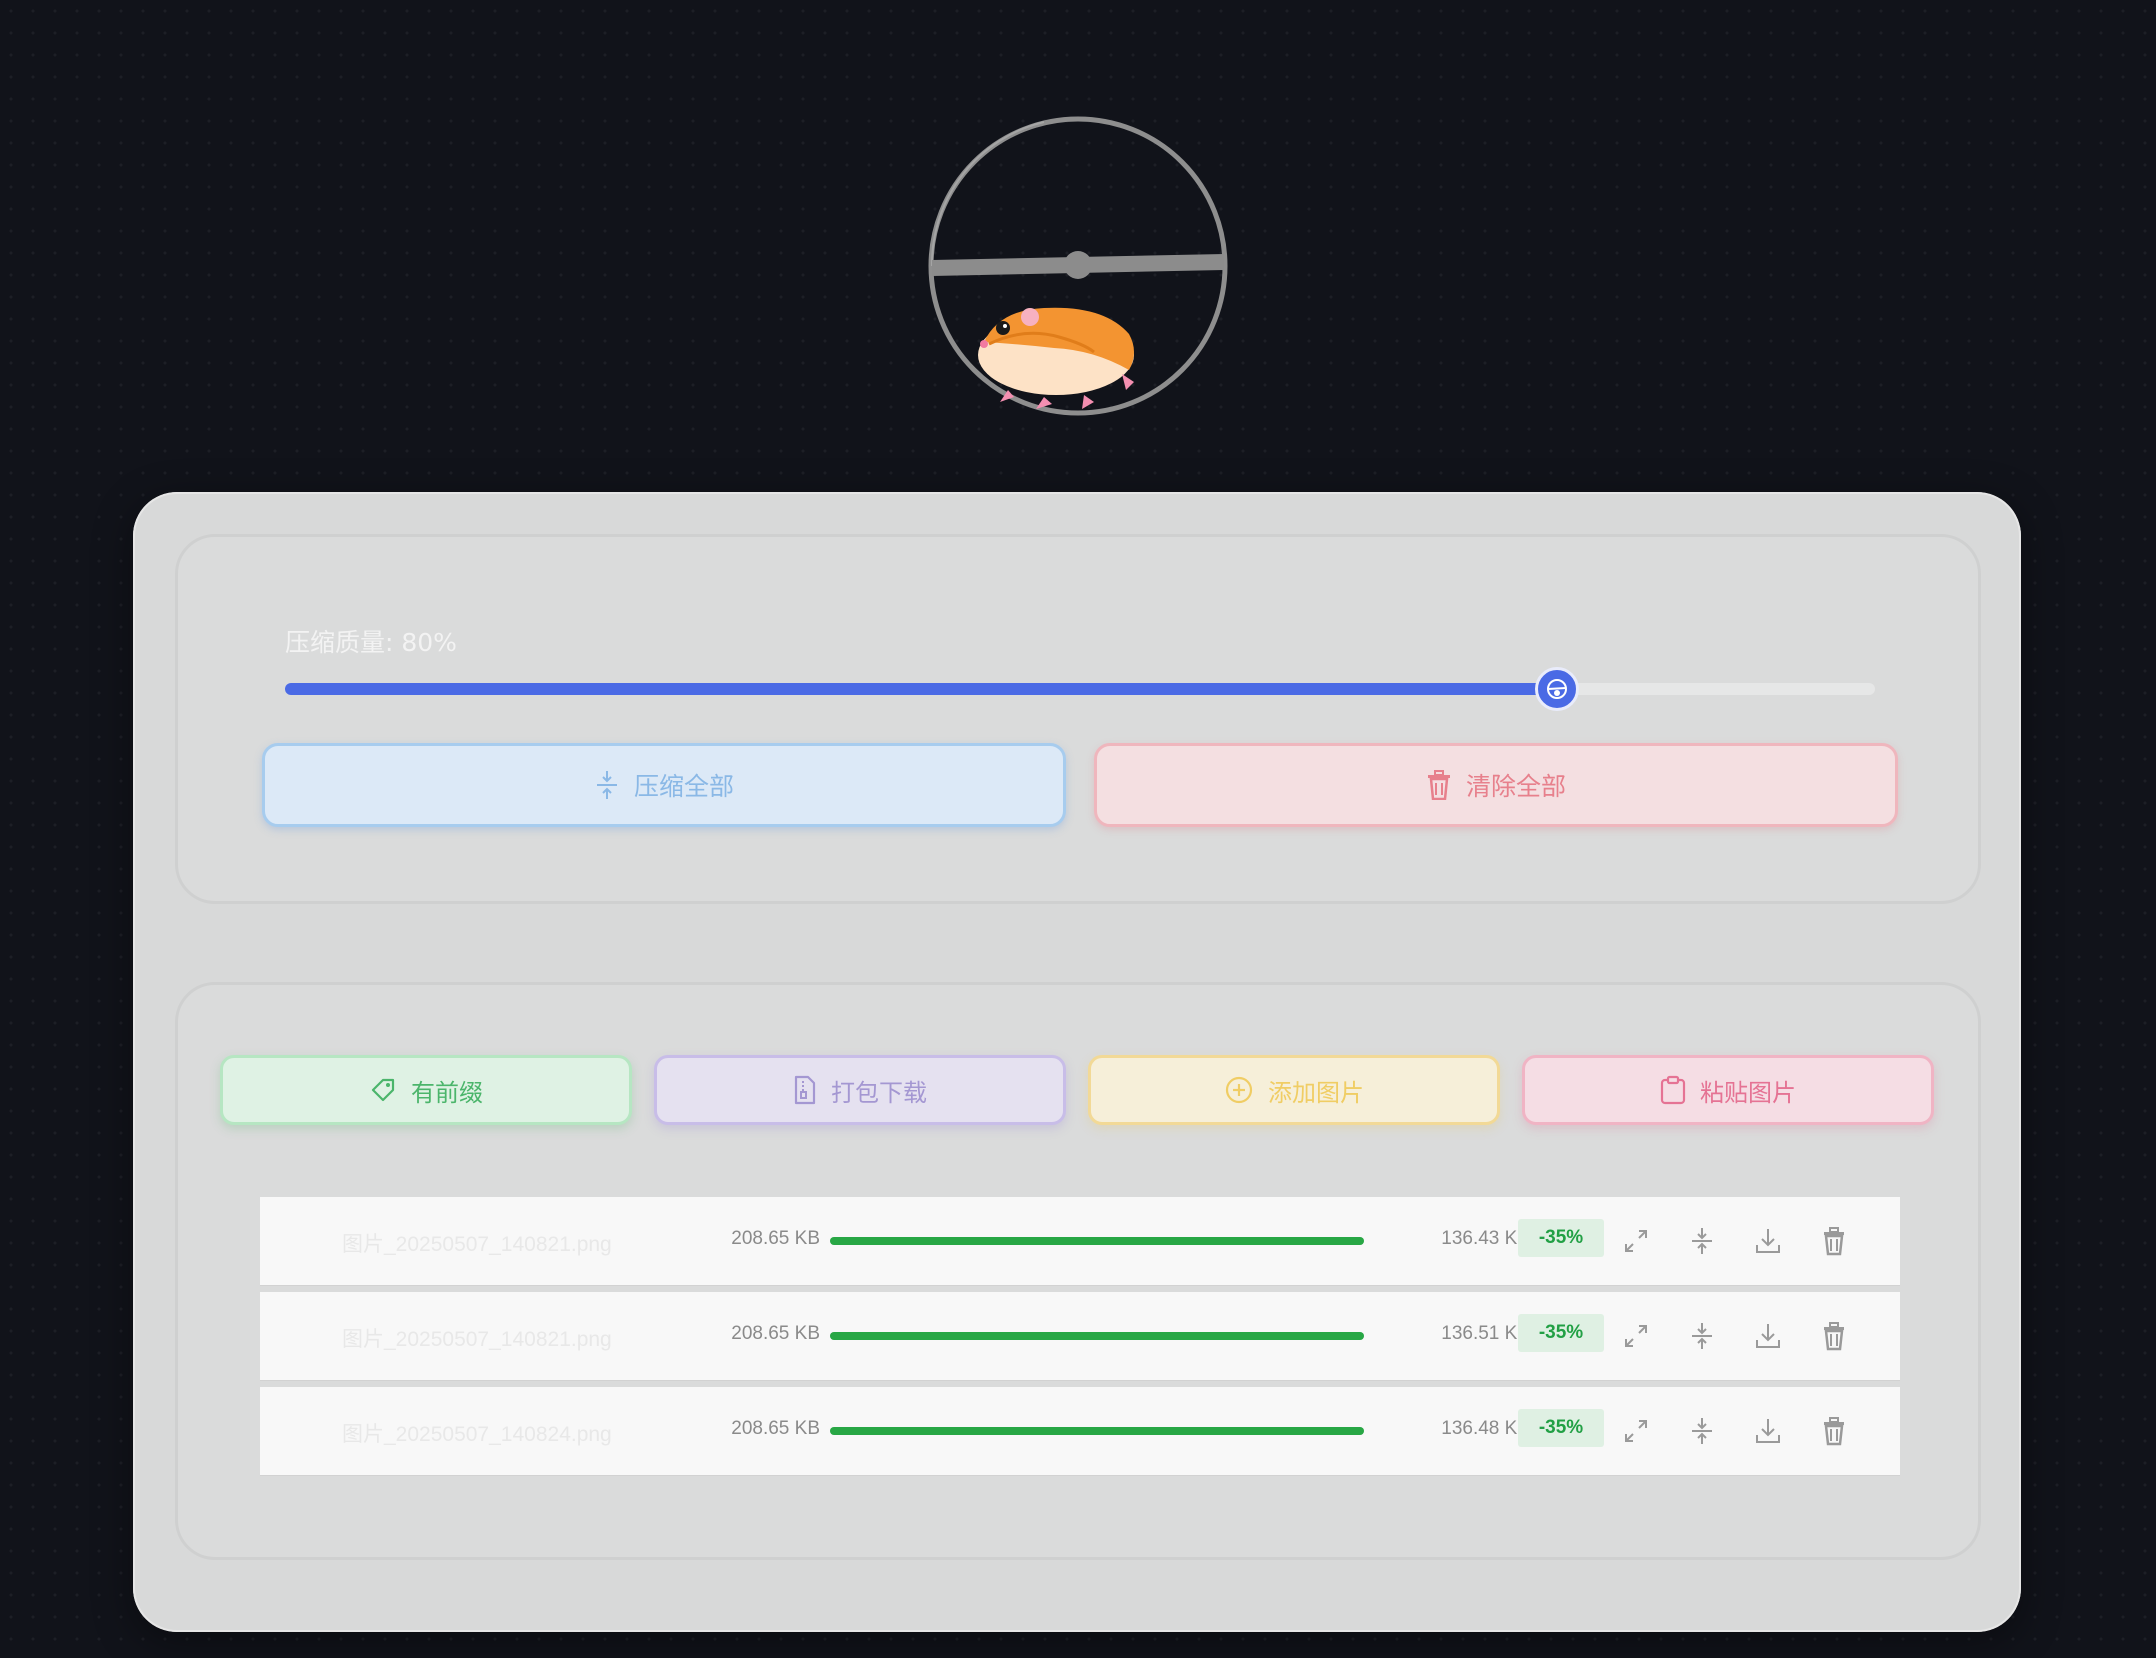 The width and height of the screenshot is (2156, 1658). Describe the element at coordinates (371, 642) in the screenshot. I see `quality-label: 压缩质量: 80%` at that location.